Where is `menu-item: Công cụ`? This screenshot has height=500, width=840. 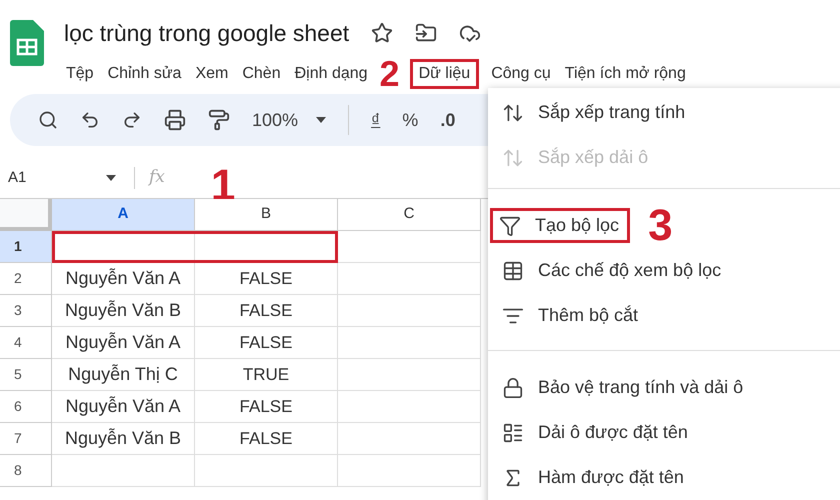 menu-item: Công cụ is located at coordinates (521, 73).